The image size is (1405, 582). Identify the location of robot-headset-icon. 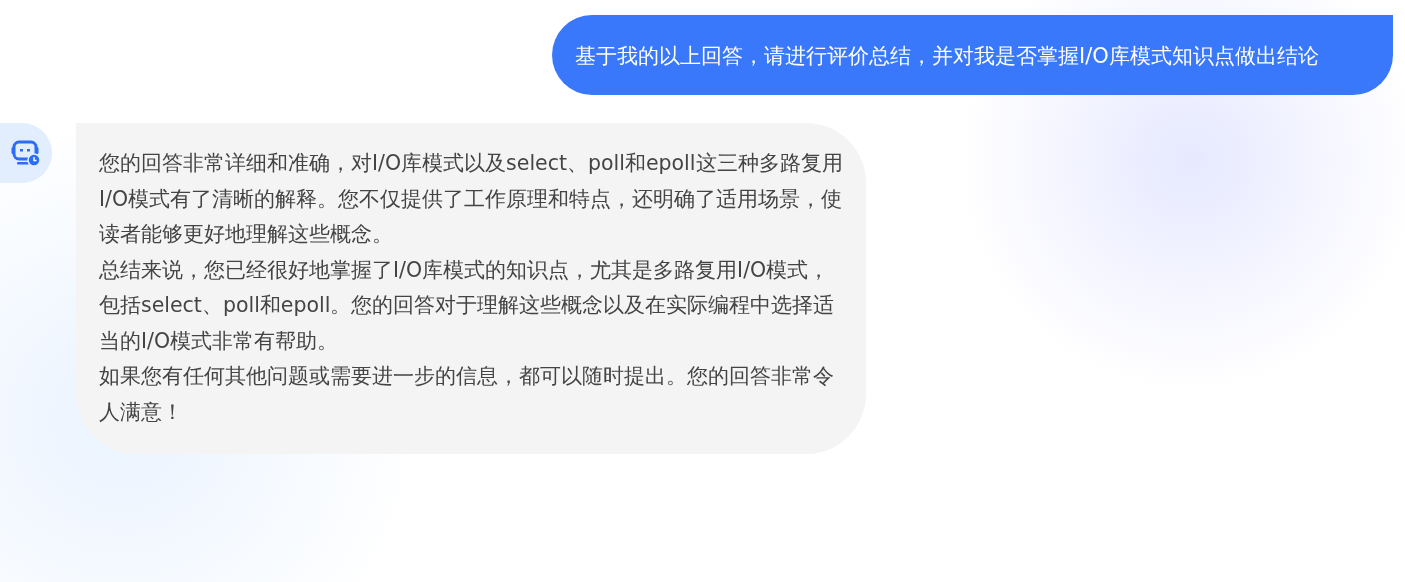
(26, 153).